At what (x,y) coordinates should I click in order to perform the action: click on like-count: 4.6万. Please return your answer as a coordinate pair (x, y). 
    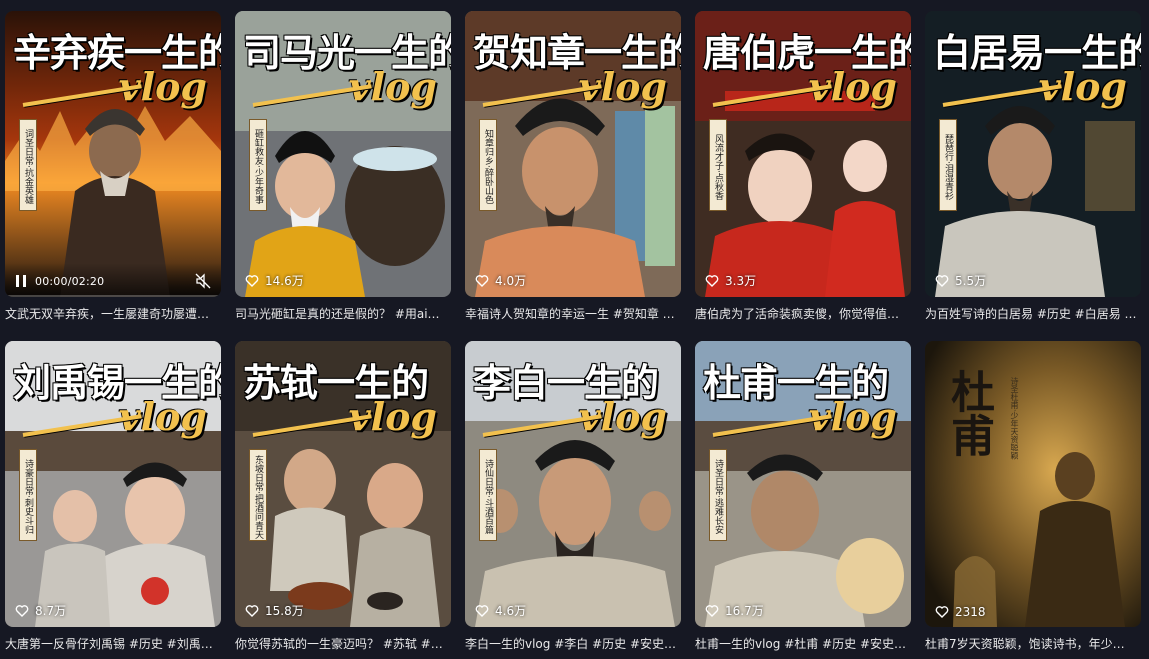
    Looking at the image, I should click on (500, 610).